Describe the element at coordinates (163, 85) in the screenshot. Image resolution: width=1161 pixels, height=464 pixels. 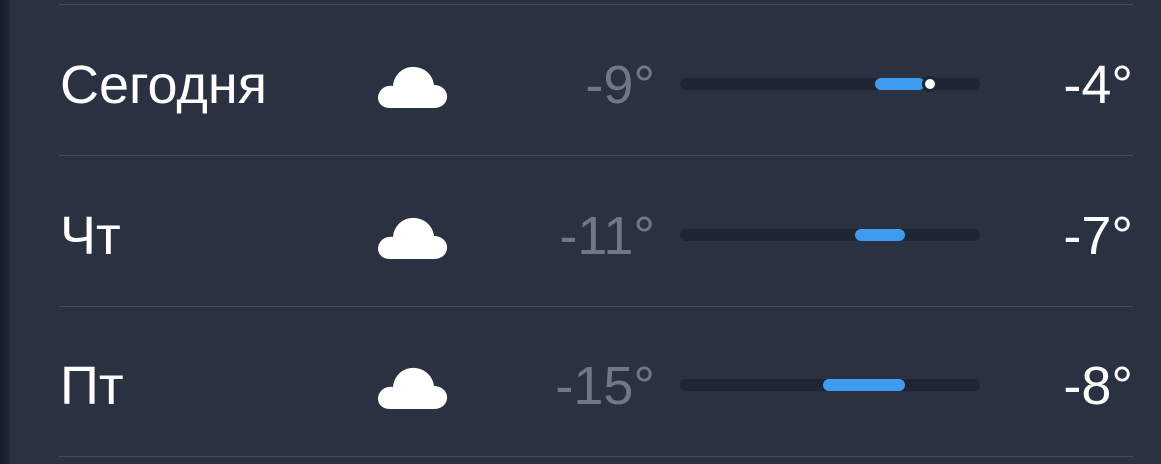
I see `day-label: Сегодня` at that location.